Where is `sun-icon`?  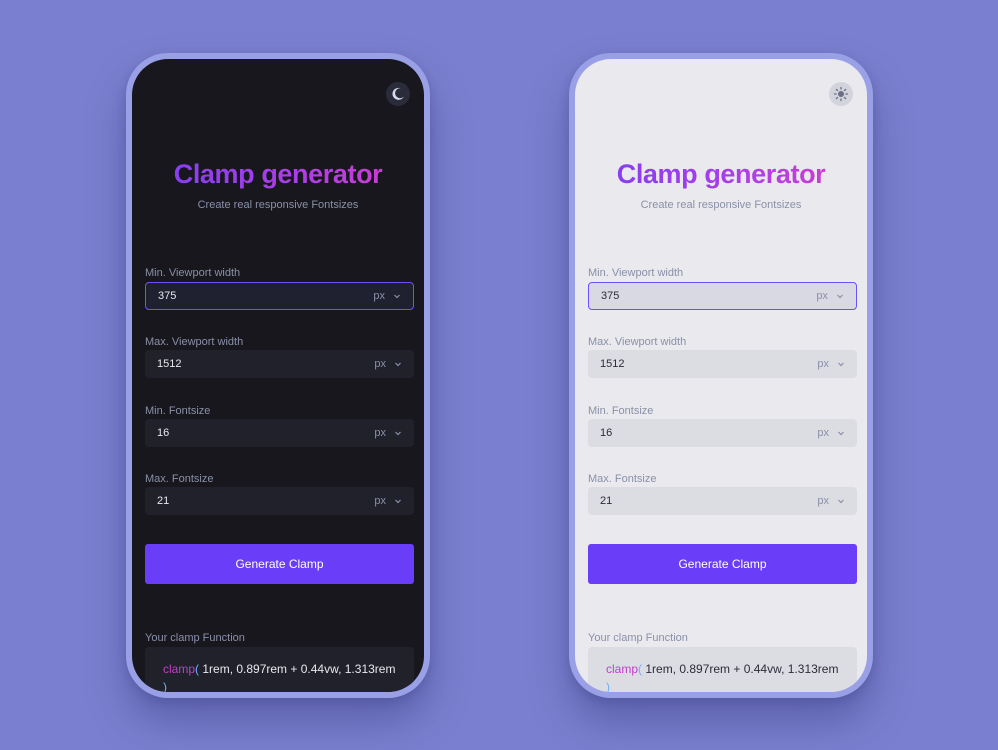
sun-icon is located at coordinates (841, 94).